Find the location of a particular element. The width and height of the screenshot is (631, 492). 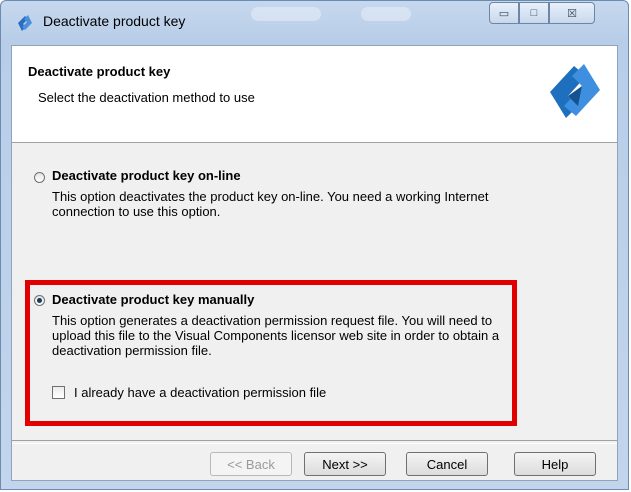

help-button: Help is located at coordinates (555, 464).